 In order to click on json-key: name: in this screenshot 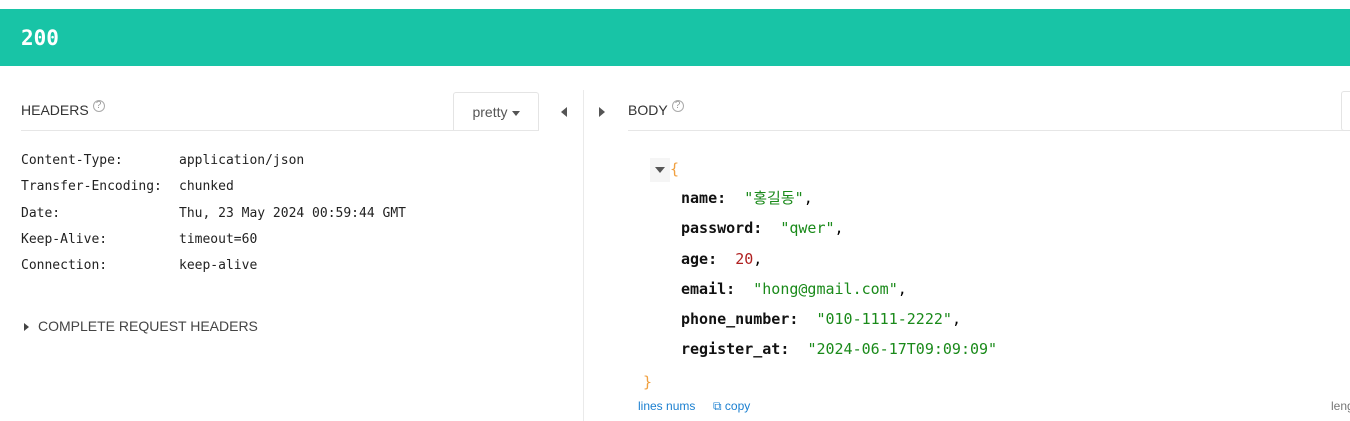, I will do `click(704, 198)`.